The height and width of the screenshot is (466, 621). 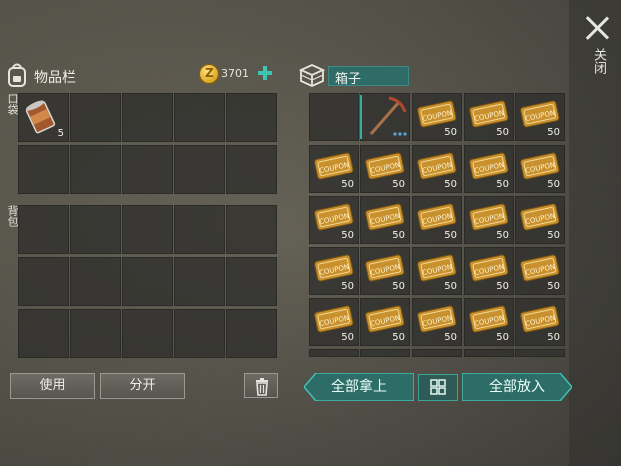 What do you see at coordinates (348, 79) in the screenshot?
I see `chest-title: 箱子` at bounding box center [348, 79].